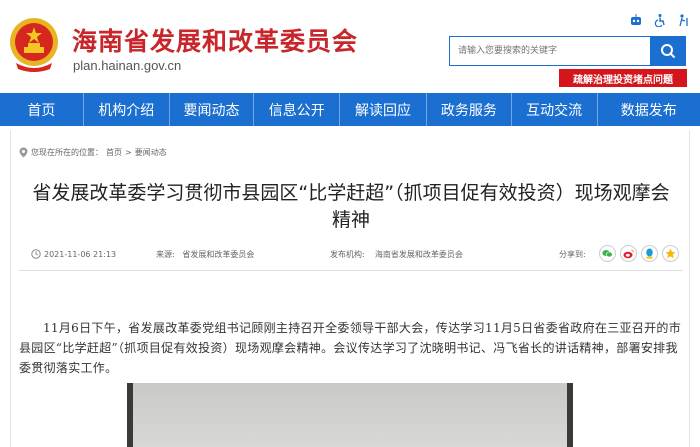  Describe the element at coordinates (23, 152) in the screenshot. I see `location-pin-icon` at that location.